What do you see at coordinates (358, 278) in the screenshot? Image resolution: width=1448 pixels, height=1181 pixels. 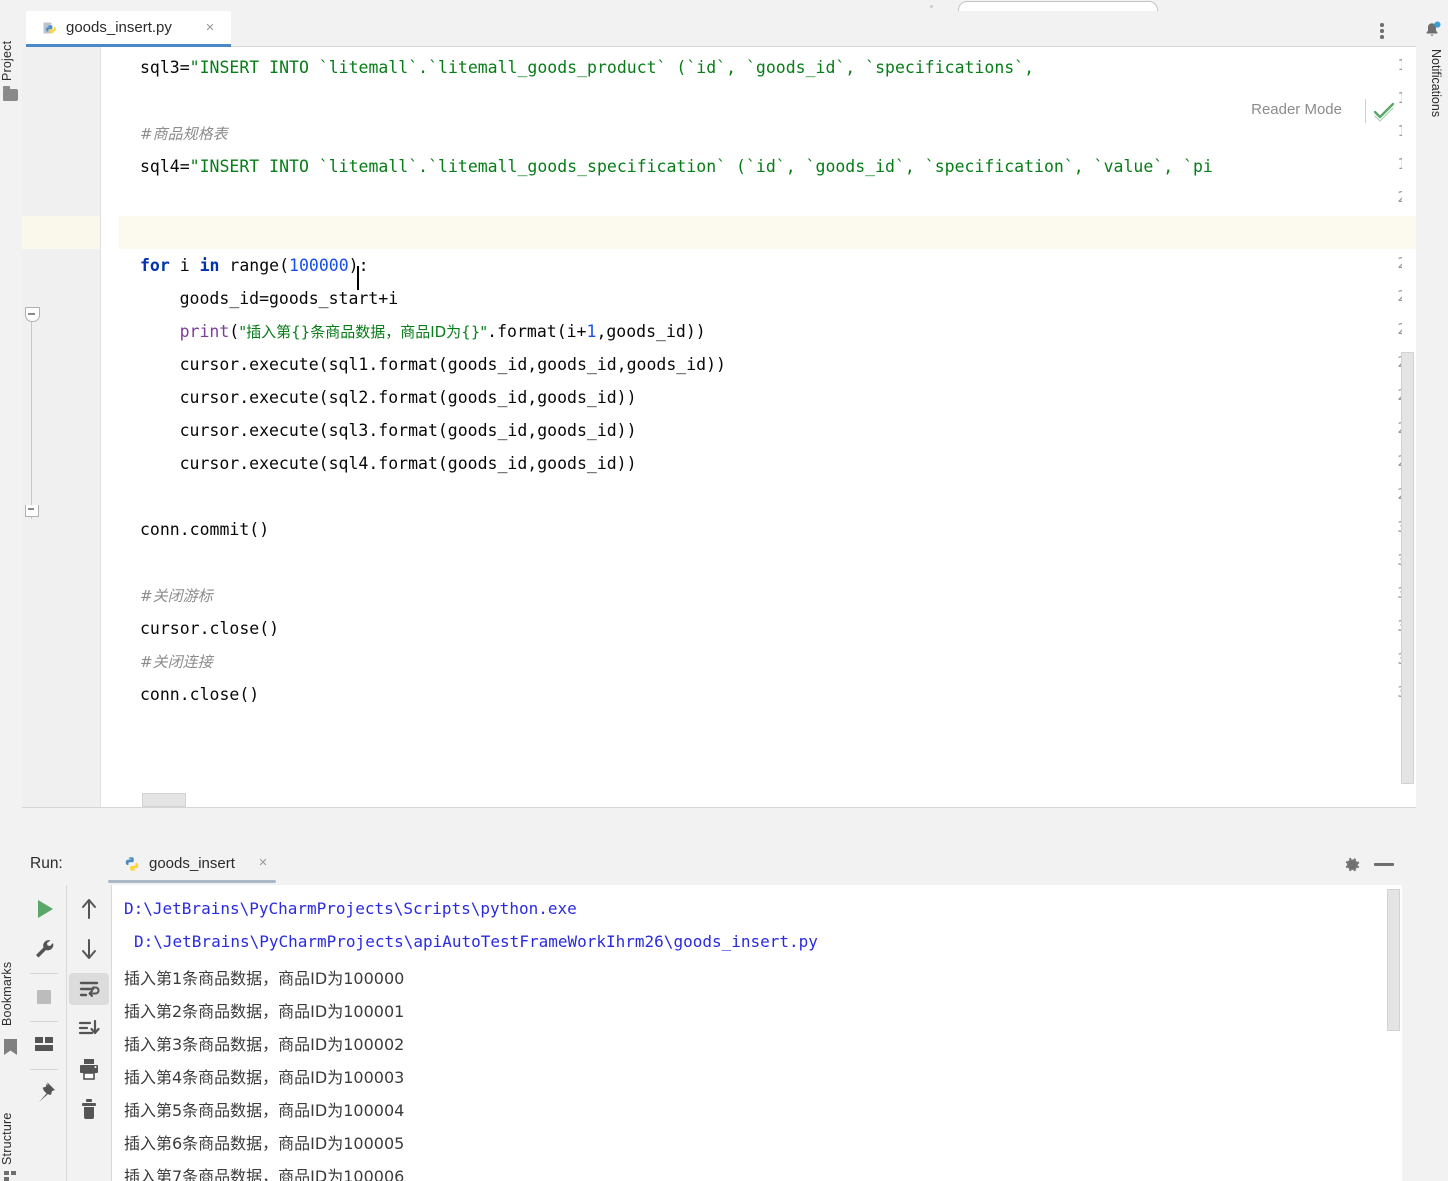 I see `text-caret` at bounding box center [358, 278].